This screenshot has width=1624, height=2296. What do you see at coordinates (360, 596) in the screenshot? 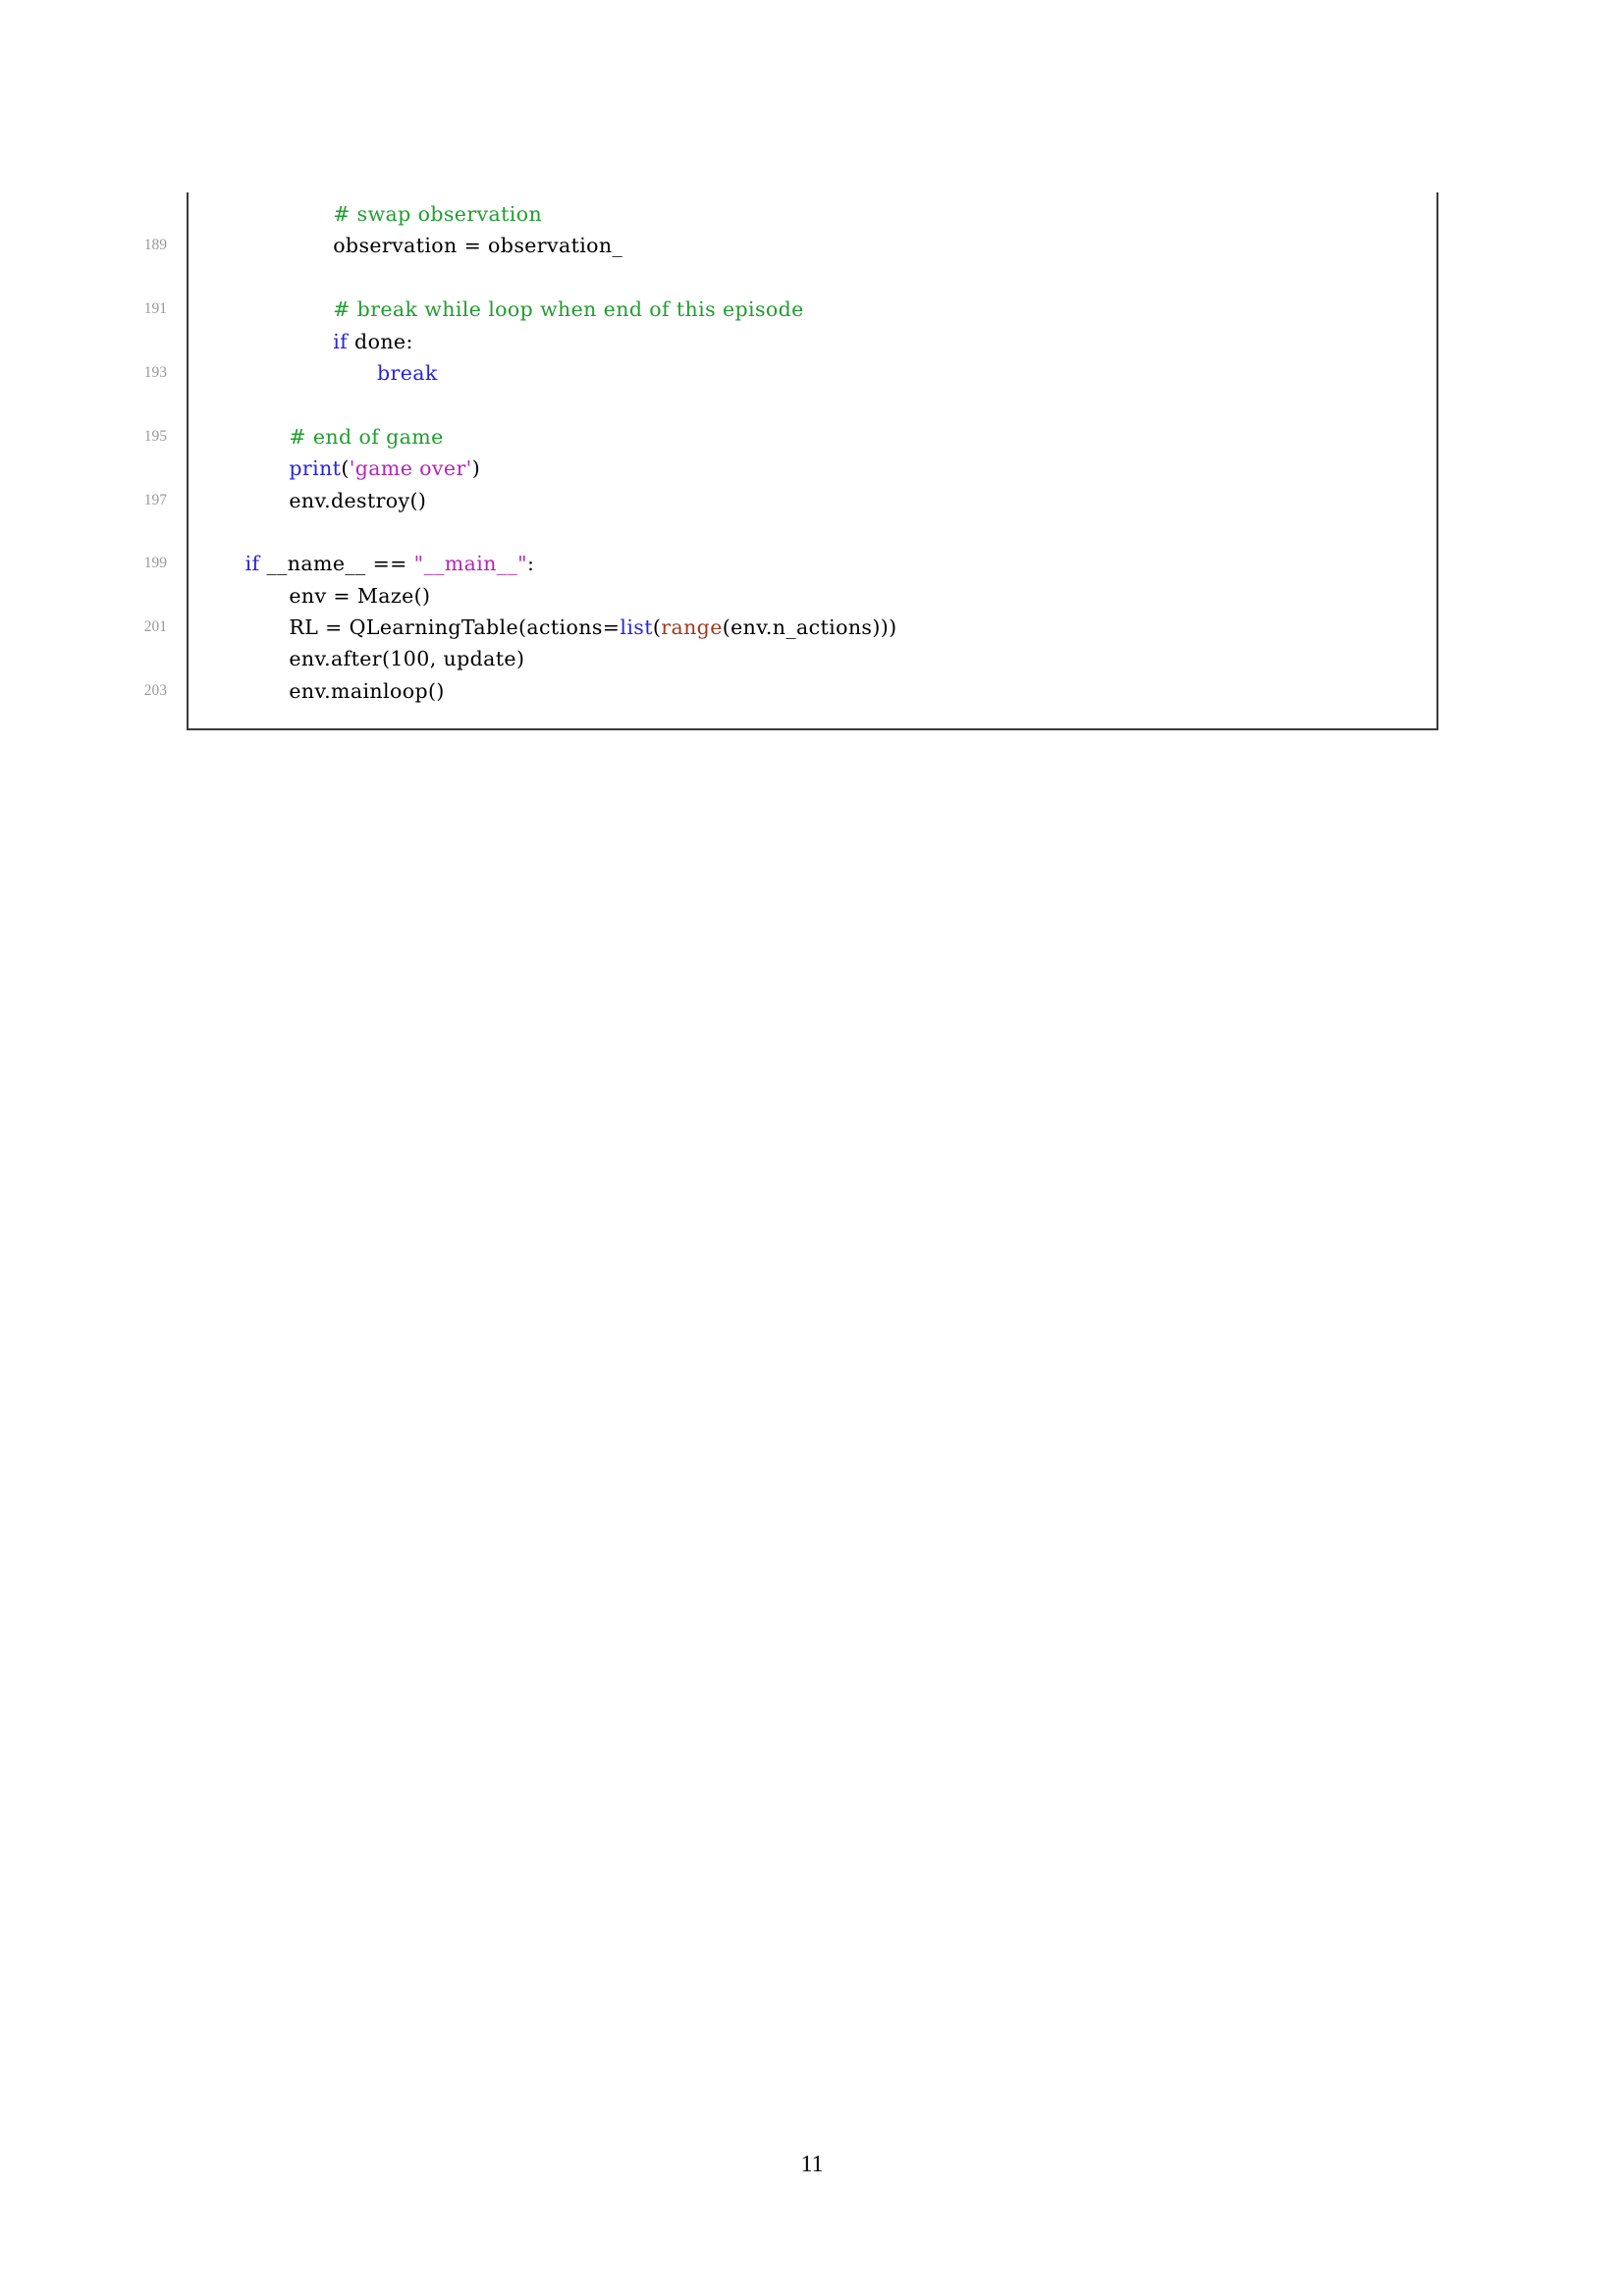
I see `code-token-plain: env = Maze()` at bounding box center [360, 596].